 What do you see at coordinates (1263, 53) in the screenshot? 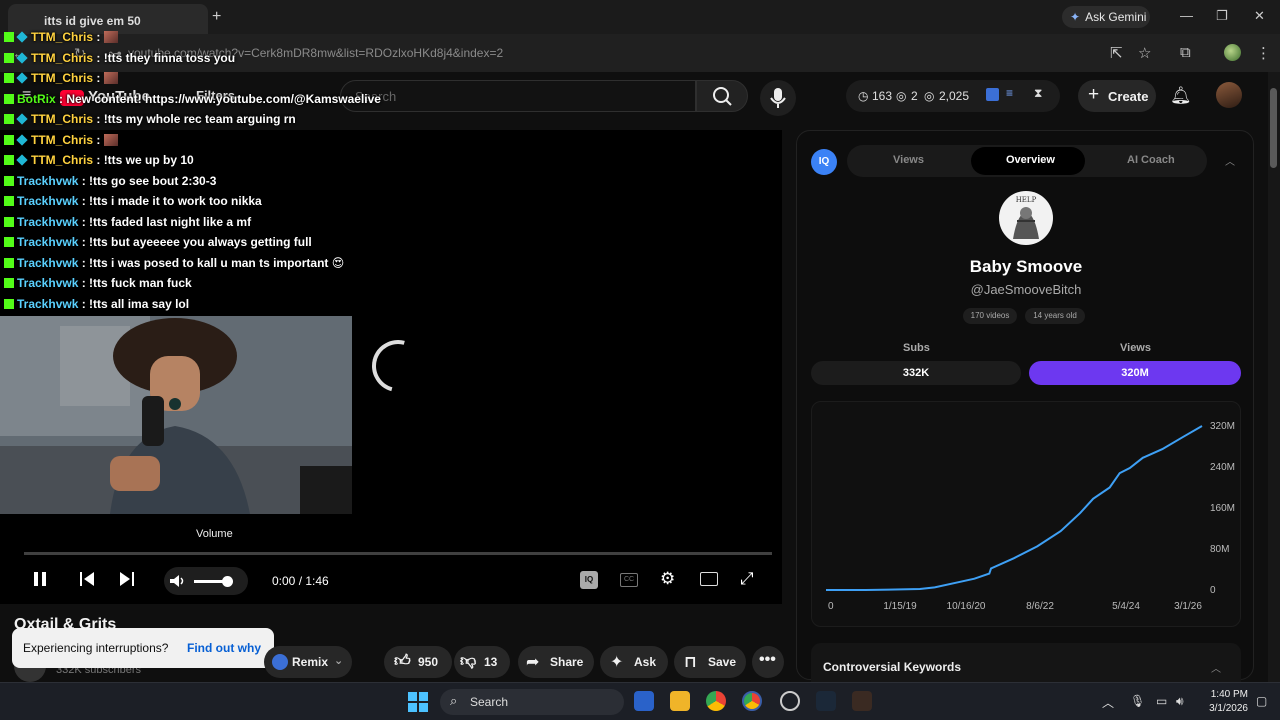
I see `browser-menu-icon: ⋮` at bounding box center [1263, 53].